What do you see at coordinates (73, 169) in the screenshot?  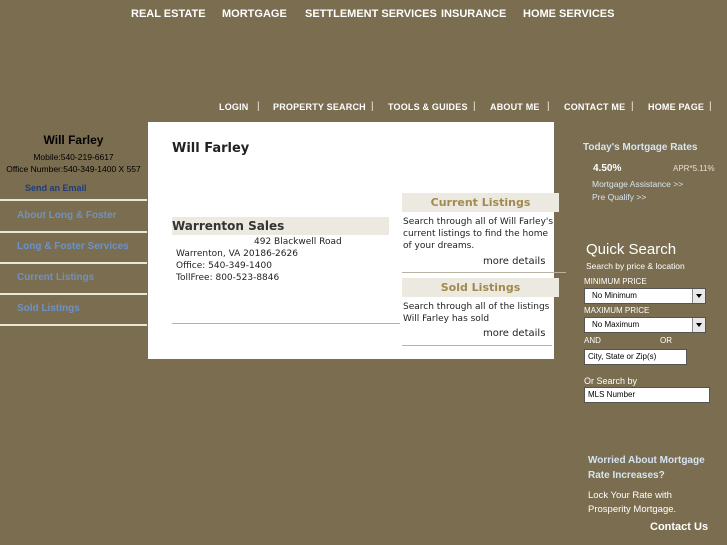 I see `agent-office-number: Office Number:540-349-1400 X 557` at bounding box center [73, 169].